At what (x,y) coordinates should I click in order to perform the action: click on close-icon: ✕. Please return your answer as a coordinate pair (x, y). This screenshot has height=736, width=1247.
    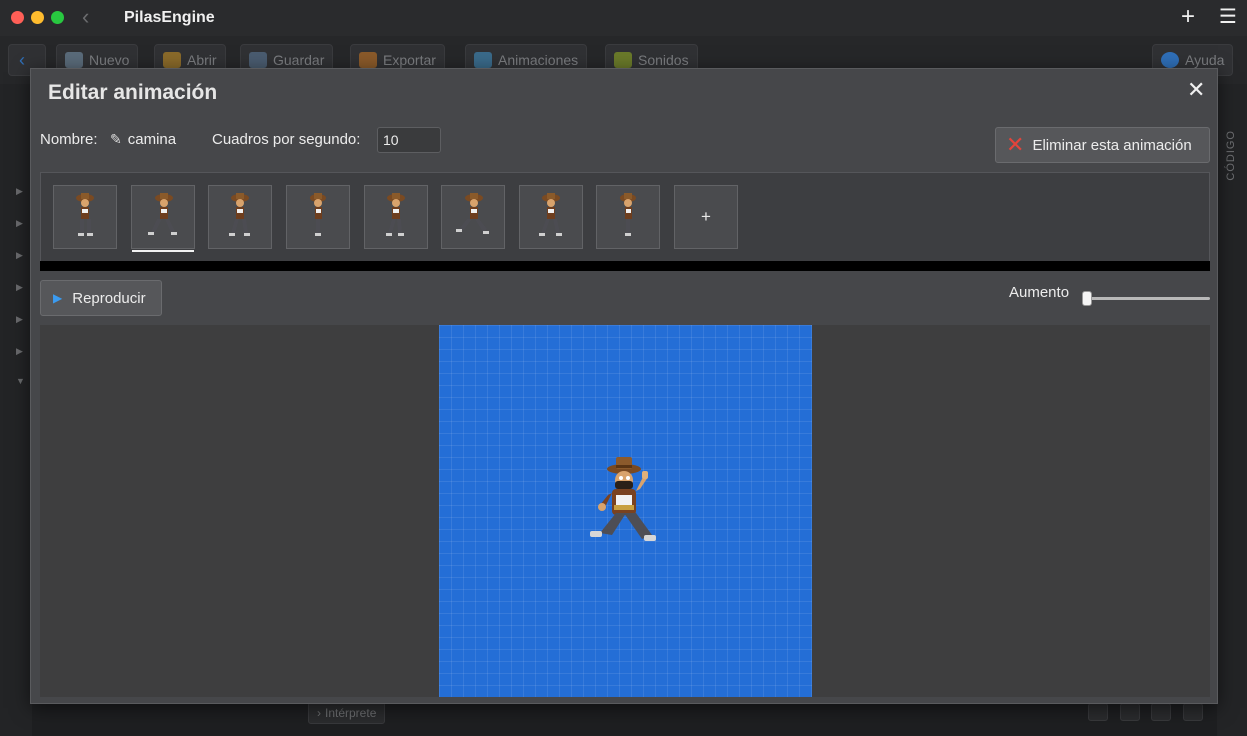
    Looking at the image, I should click on (1196, 90).